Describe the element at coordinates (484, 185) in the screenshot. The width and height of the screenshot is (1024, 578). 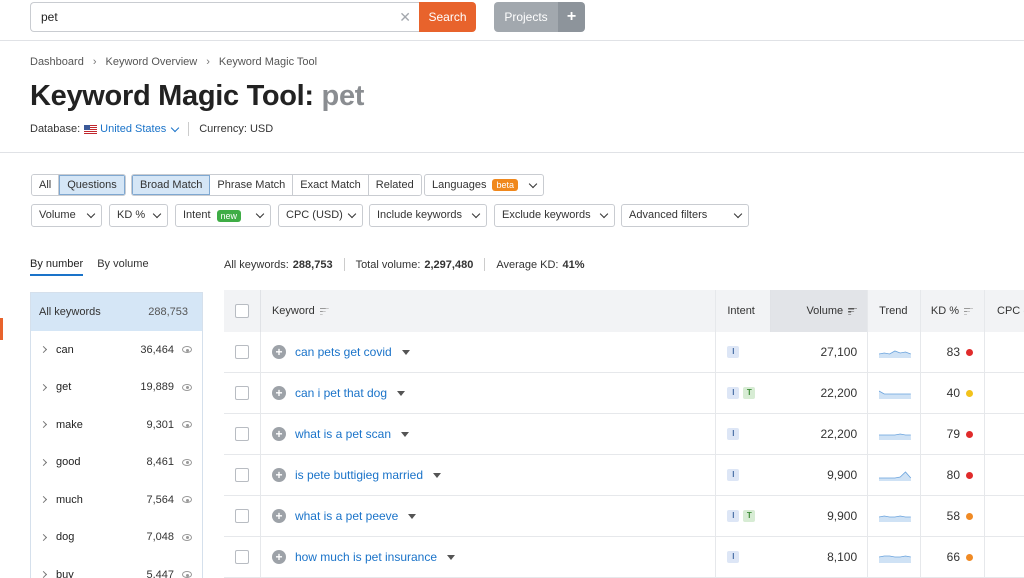
I see `languages-dropdown: Languages beta` at that location.